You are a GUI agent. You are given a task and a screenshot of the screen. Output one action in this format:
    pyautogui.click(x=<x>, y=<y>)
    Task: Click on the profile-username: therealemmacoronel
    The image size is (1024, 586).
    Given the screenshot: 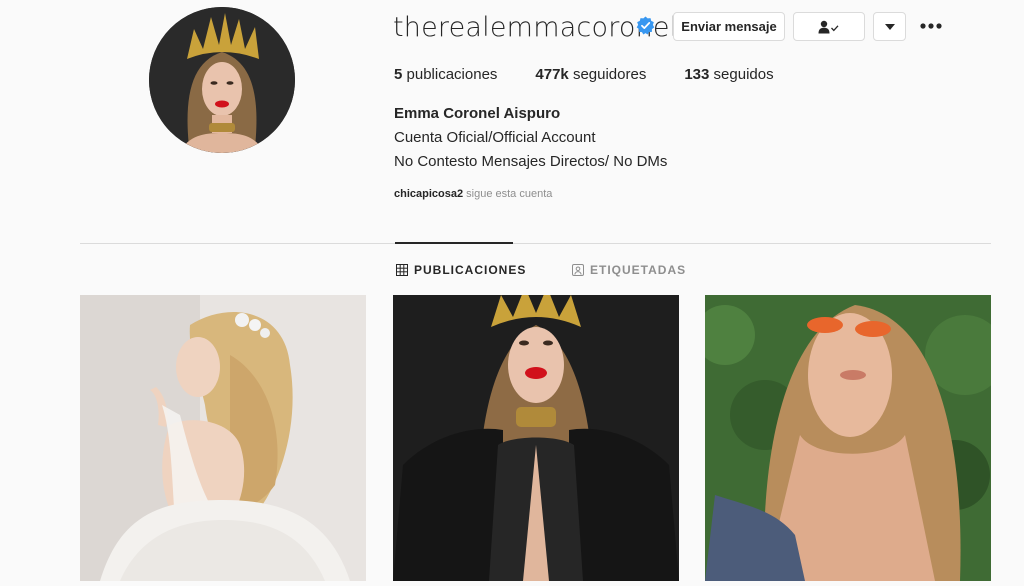 What is the action you would take?
    pyautogui.click(x=535, y=27)
    